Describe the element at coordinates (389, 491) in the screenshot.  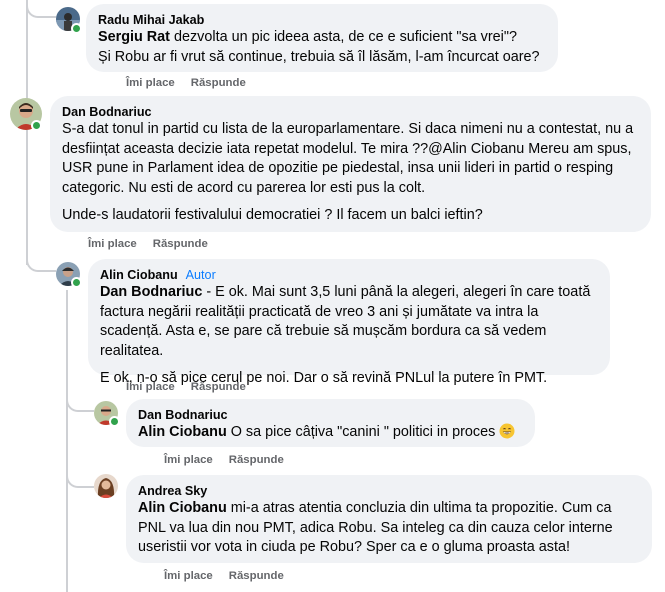
I see `comment-author: Andrea Sky` at that location.